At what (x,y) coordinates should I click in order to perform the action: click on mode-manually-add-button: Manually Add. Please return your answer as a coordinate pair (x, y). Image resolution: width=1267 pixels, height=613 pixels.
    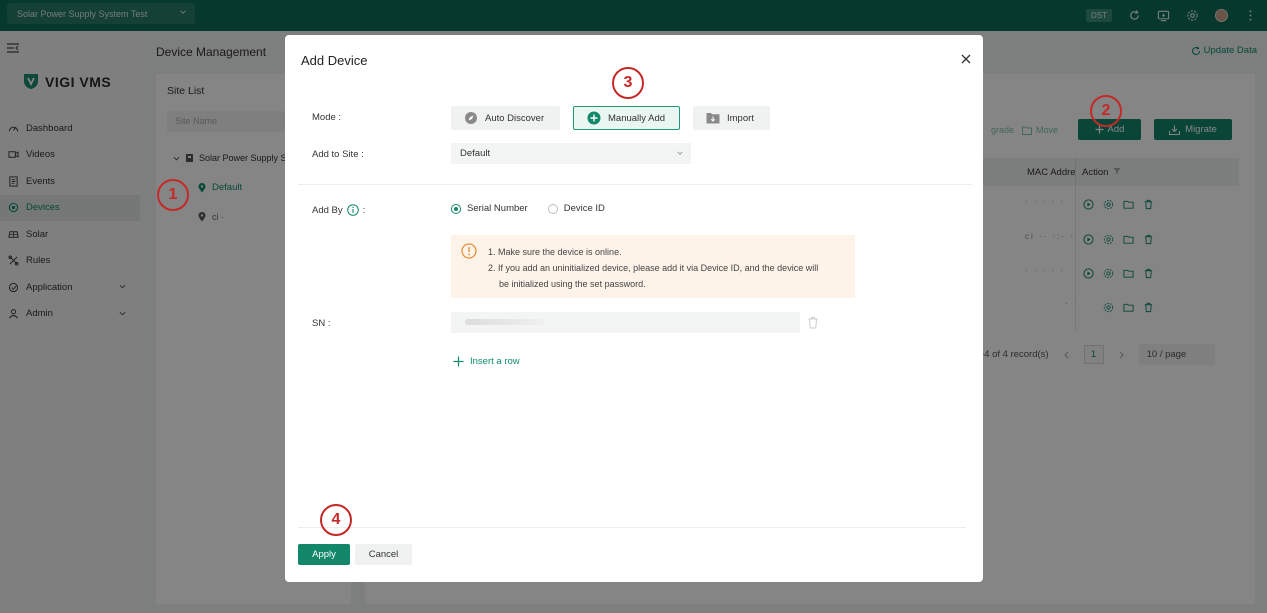
    Looking at the image, I should click on (626, 118).